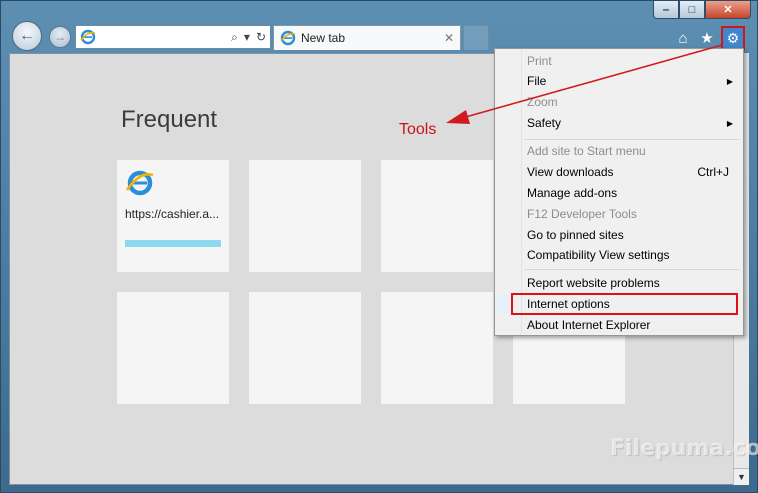 The image size is (758, 493). Describe the element at coordinates (539, 61) in the screenshot. I see `menu-item-label: Print` at that location.